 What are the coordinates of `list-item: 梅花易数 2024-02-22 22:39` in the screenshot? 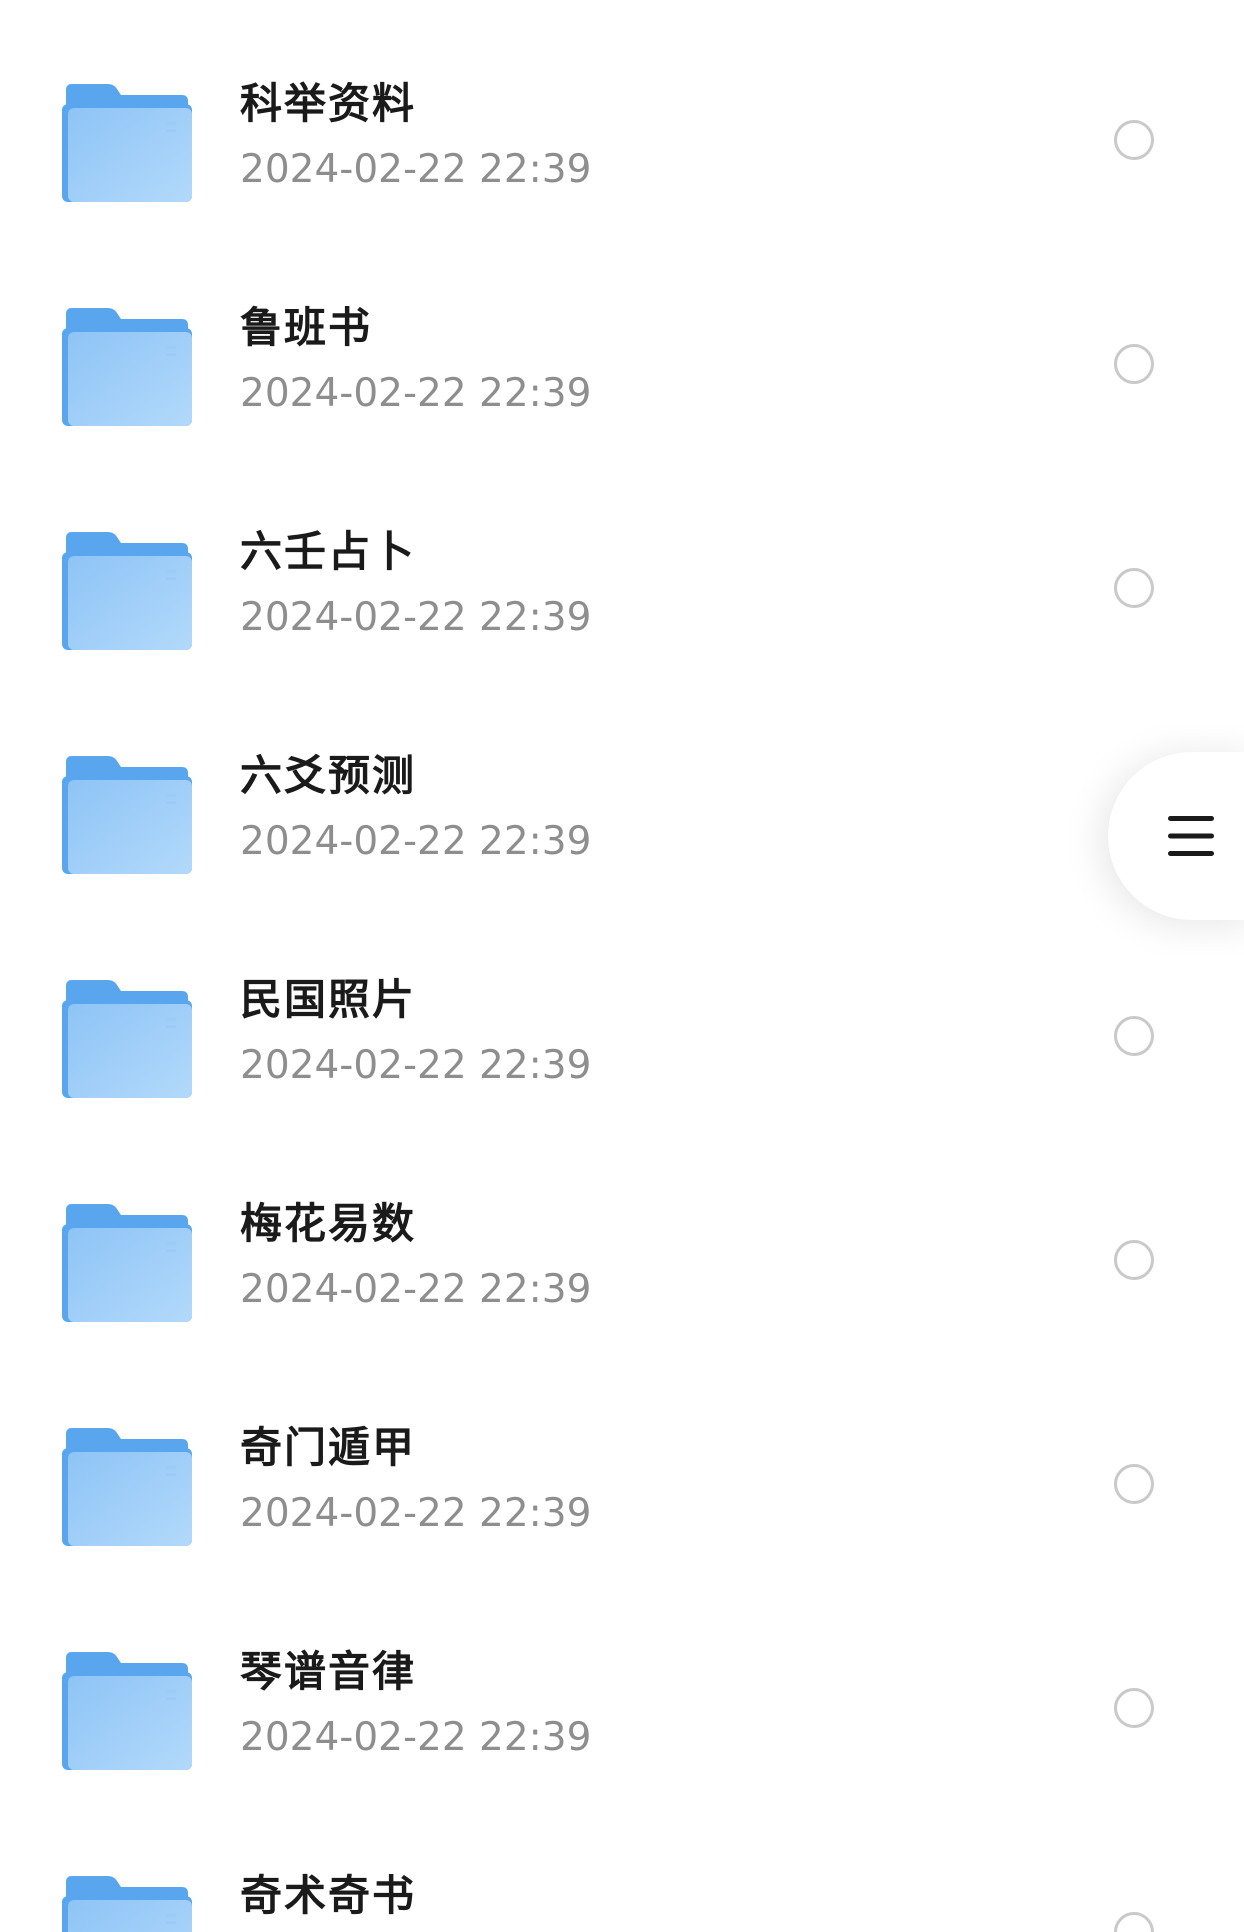 It's located at (622, 1260).